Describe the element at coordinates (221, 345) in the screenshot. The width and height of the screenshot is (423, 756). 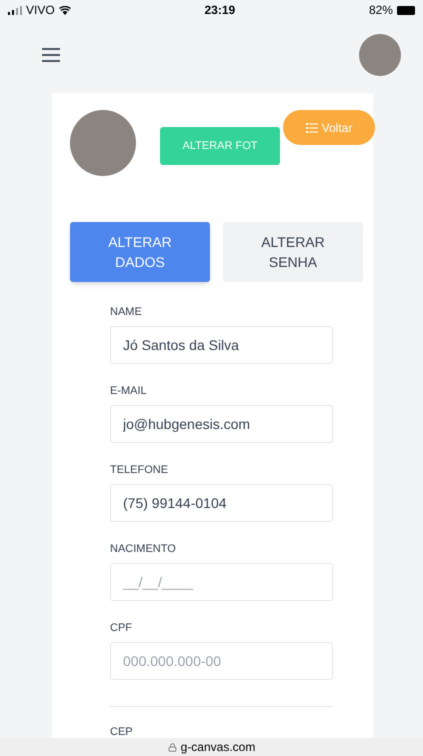
I see `input-field: Jó Santos da Silva` at that location.